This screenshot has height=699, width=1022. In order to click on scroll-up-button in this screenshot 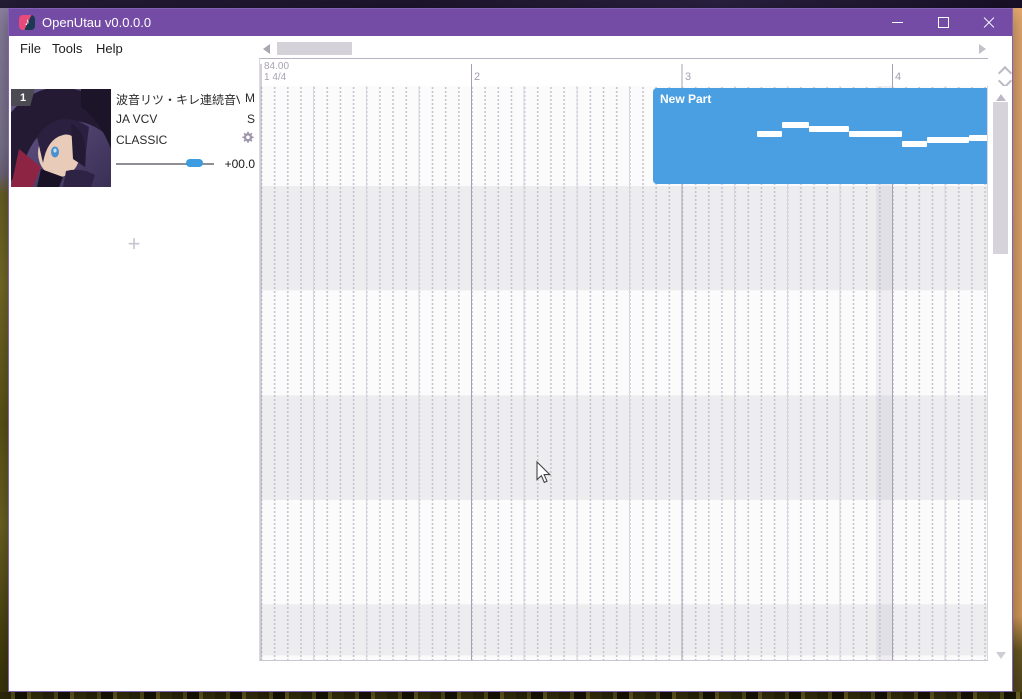, I will do `click(1001, 97)`.